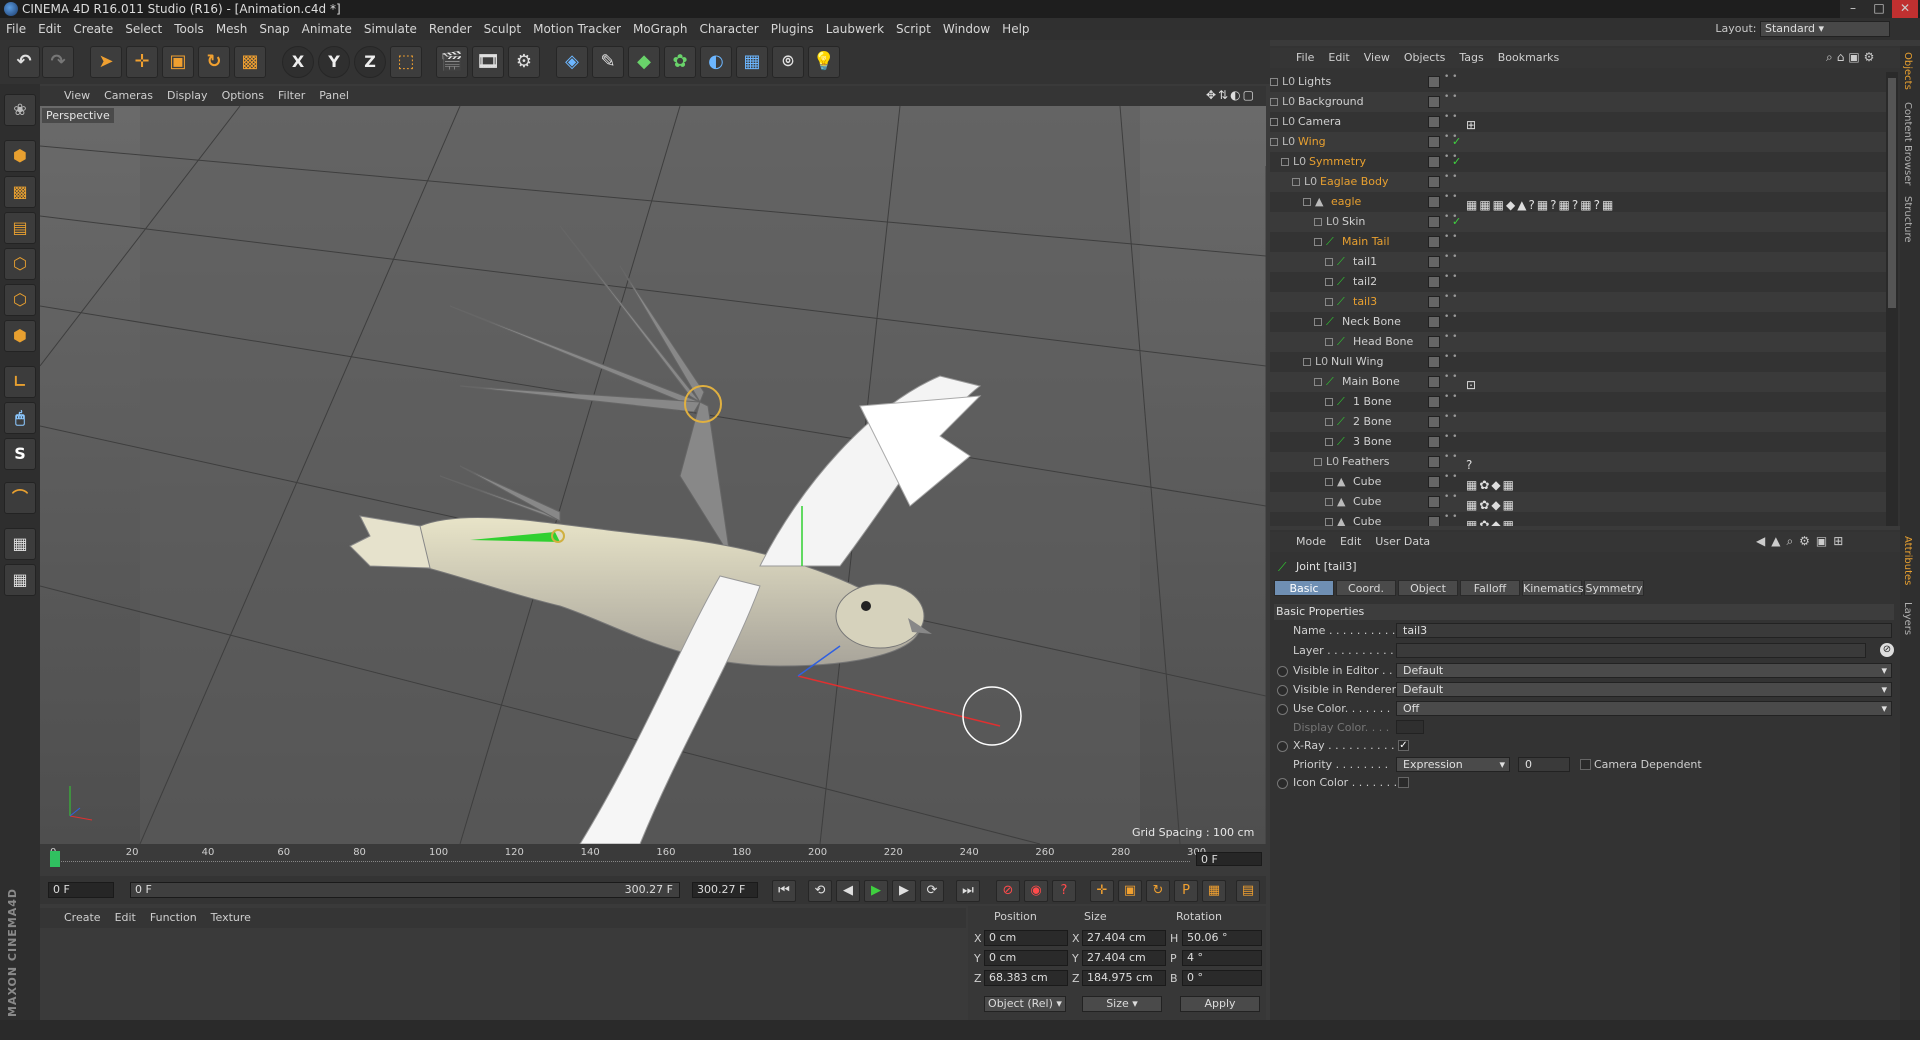 The width and height of the screenshot is (1920, 1040). What do you see at coordinates (752, 62) in the screenshot?
I see `floor-icon: ▦` at bounding box center [752, 62].